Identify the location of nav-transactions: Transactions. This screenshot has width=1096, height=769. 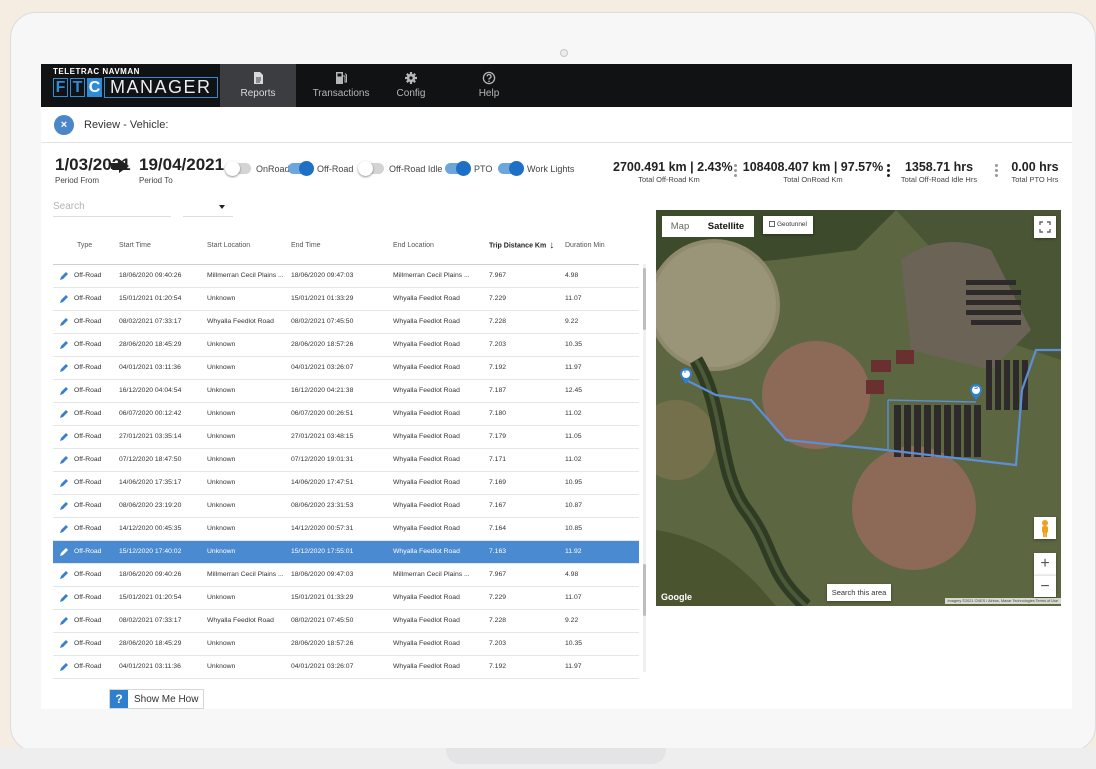
(341, 85).